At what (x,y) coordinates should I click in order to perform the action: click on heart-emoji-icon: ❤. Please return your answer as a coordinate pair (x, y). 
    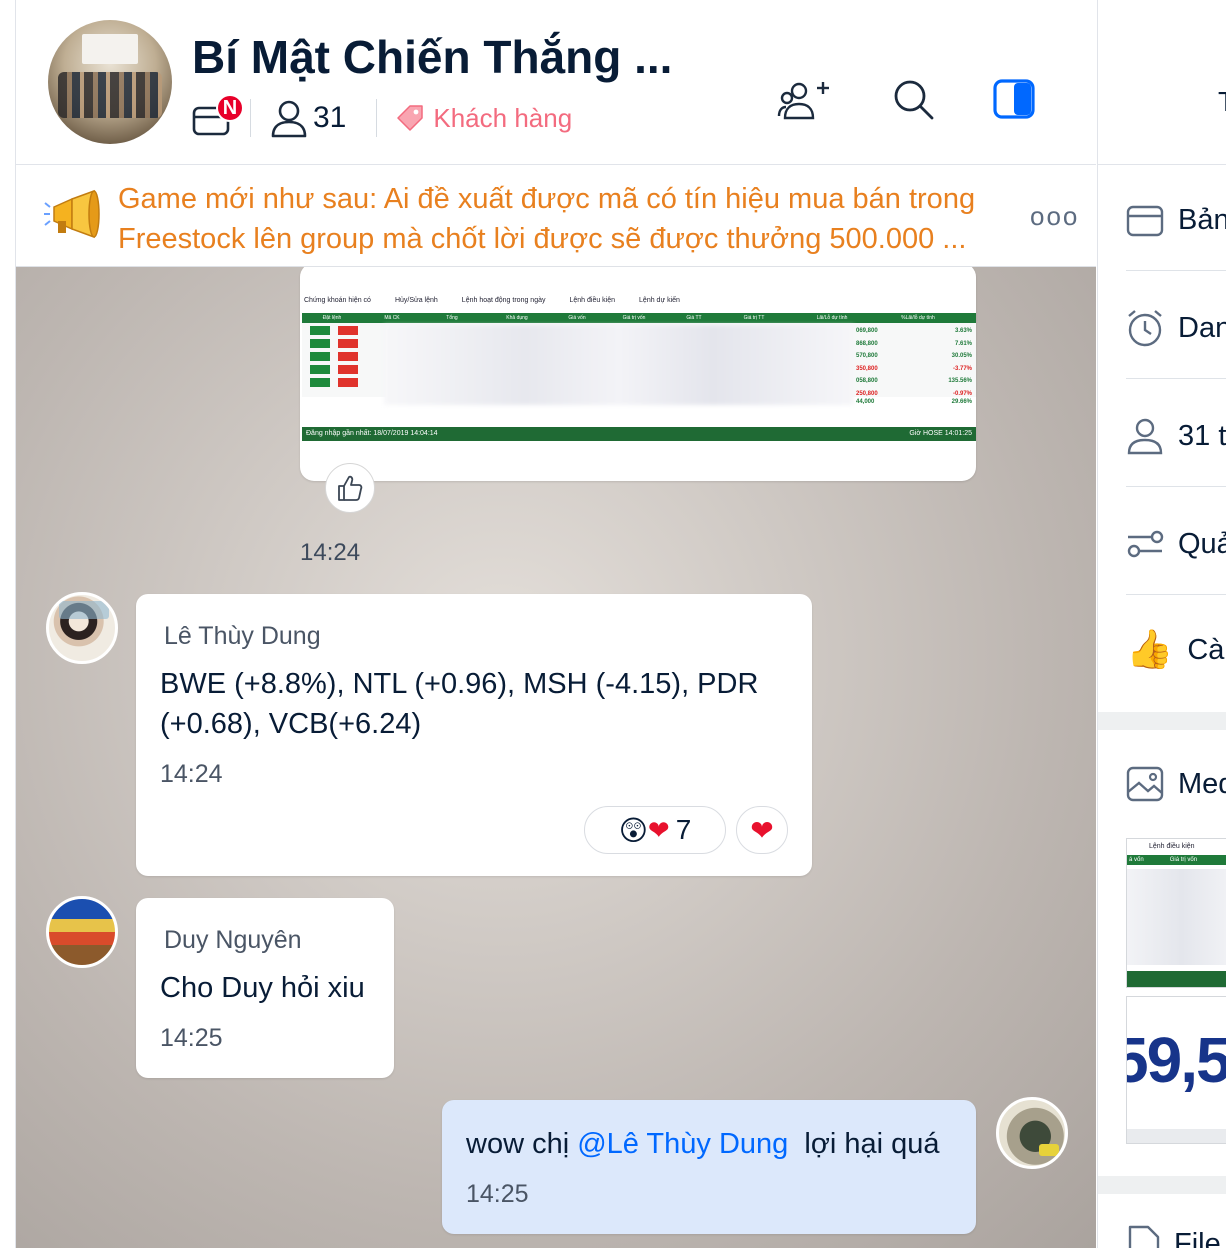
    Looking at the image, I should click on (658, 829).